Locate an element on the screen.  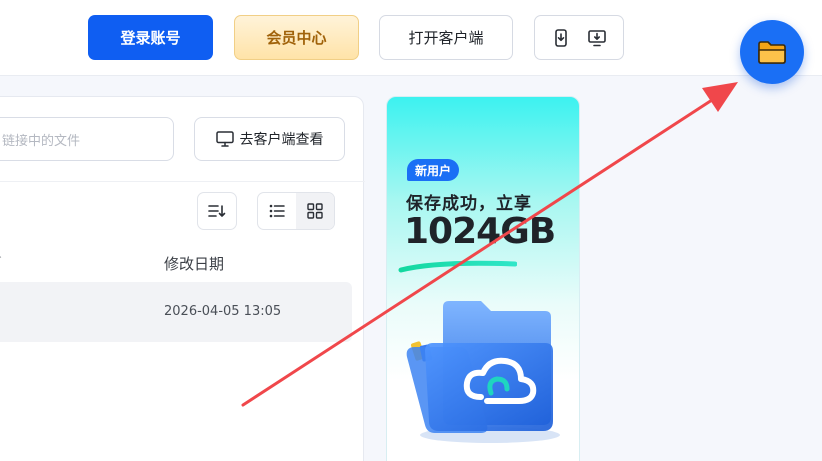
open-client-button: 打开客户端 is located at coordinates (446, 37).